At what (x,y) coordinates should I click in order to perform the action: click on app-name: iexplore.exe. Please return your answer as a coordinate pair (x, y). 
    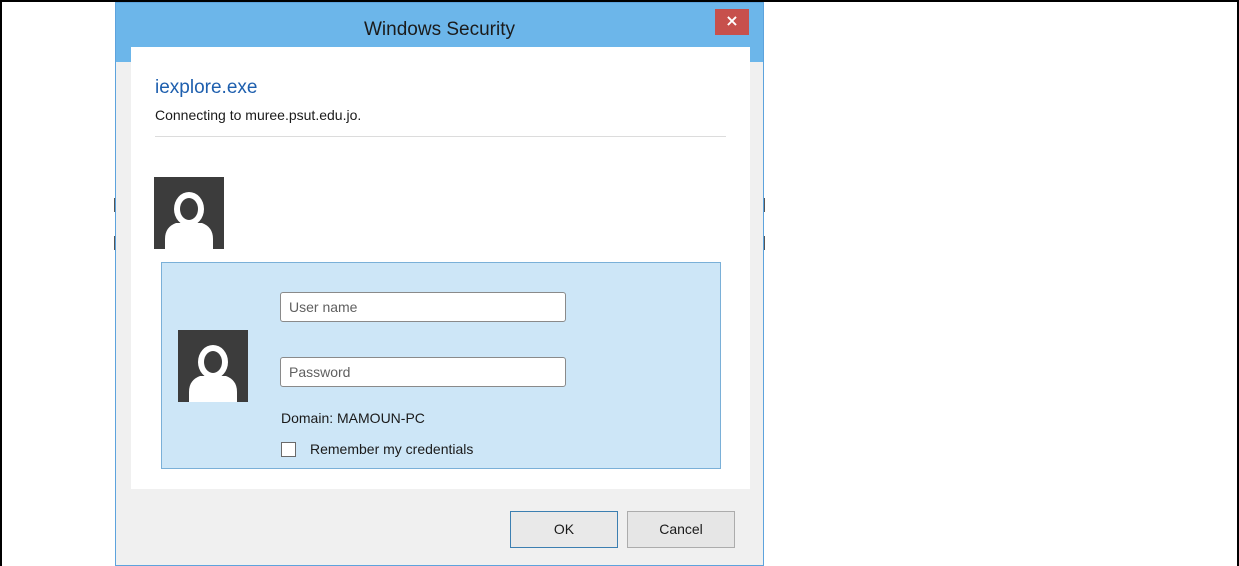
    Looking at the image, I should click on (206, 87).